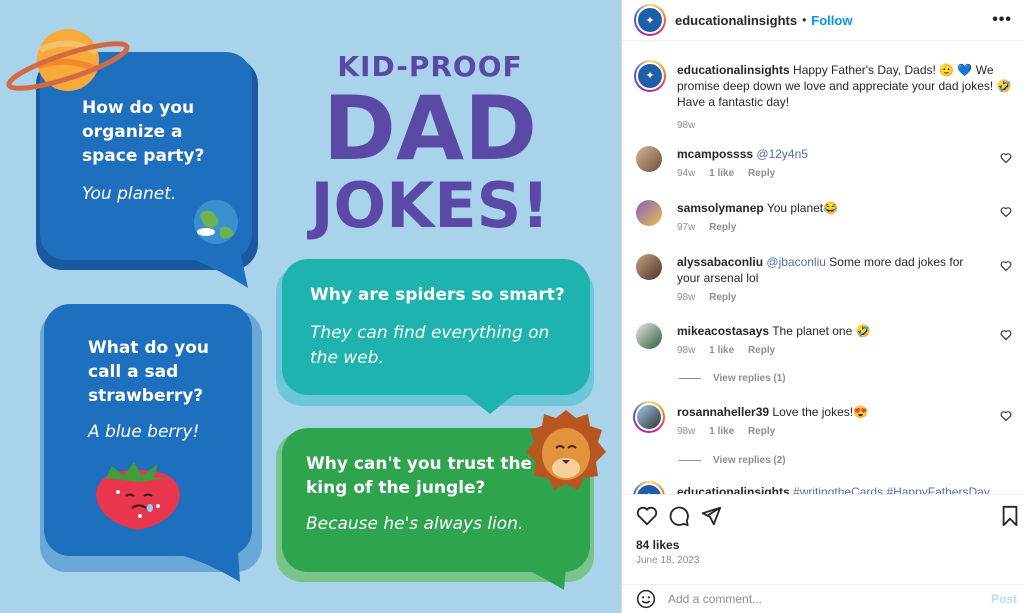 This screenshot has height=613, width=1024. Describe the element at coordinates (749, 460) in the screenshot. I see `view-replies-label: View replies (2)` at that location.